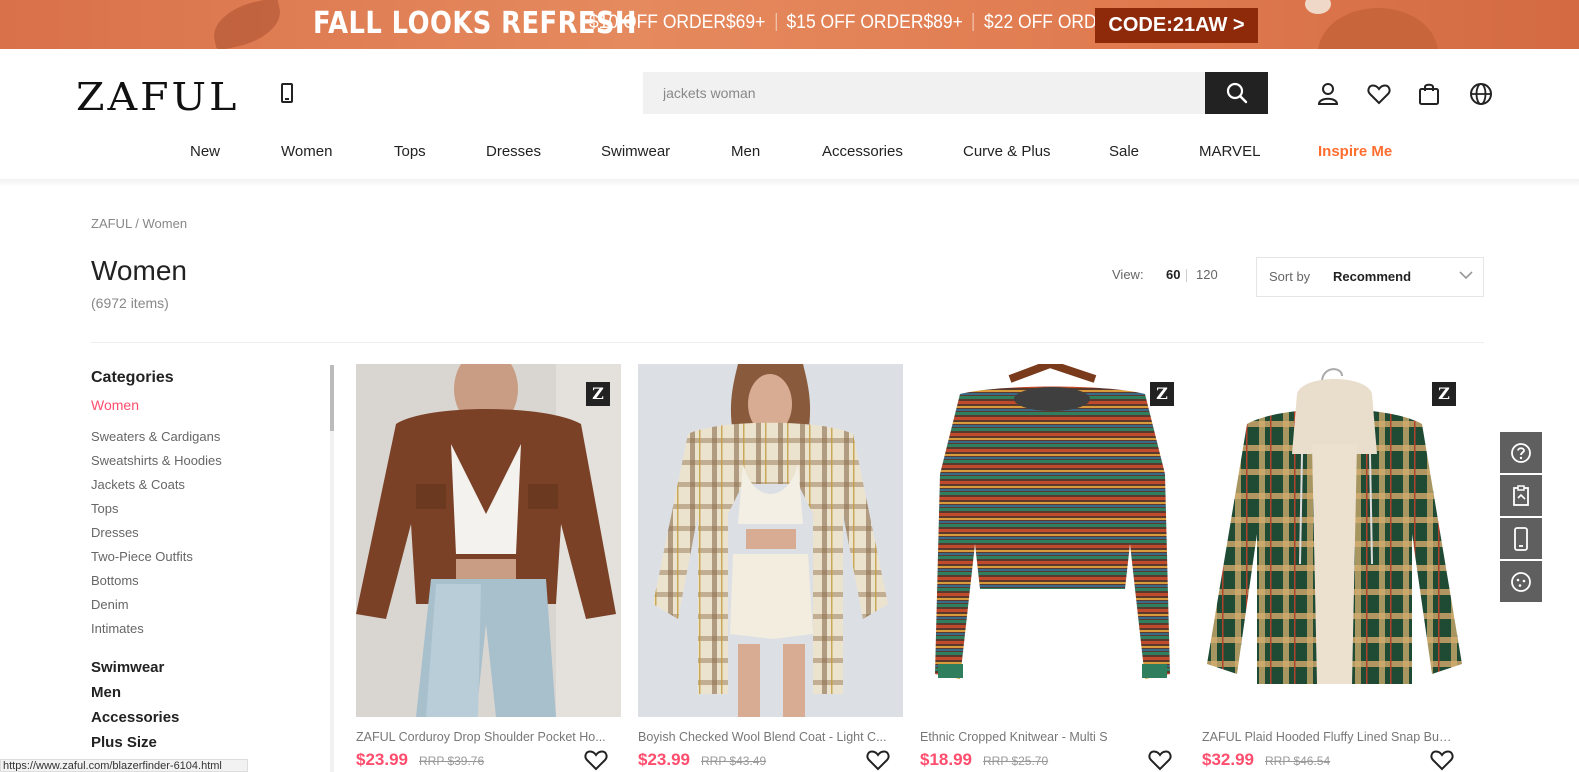 This screenshot has height=772, width=1579. I want to click on product-price: $18.99, so click(946, 759).